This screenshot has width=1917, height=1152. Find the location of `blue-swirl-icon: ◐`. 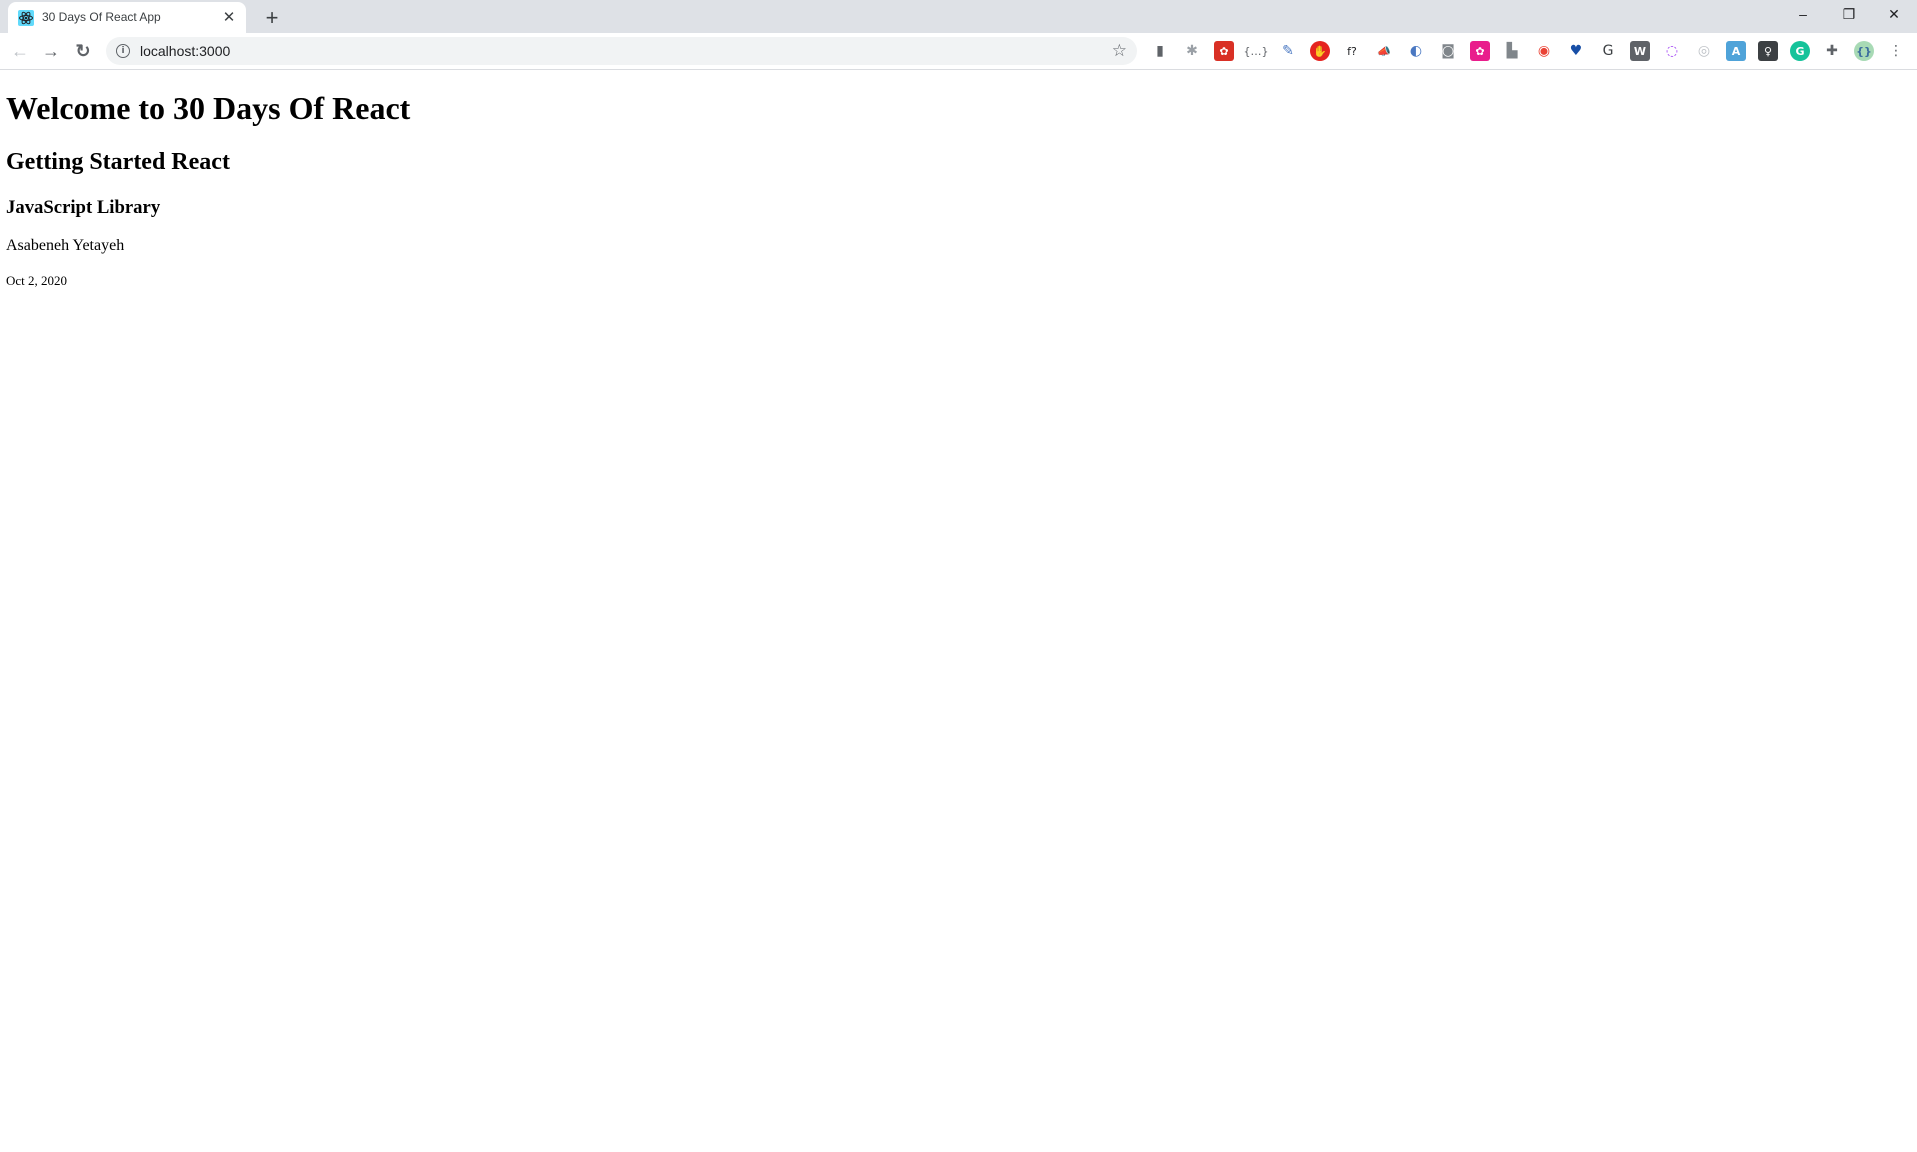

blue-swirl-icon: ◐ is located at coordinates (1416, 51).